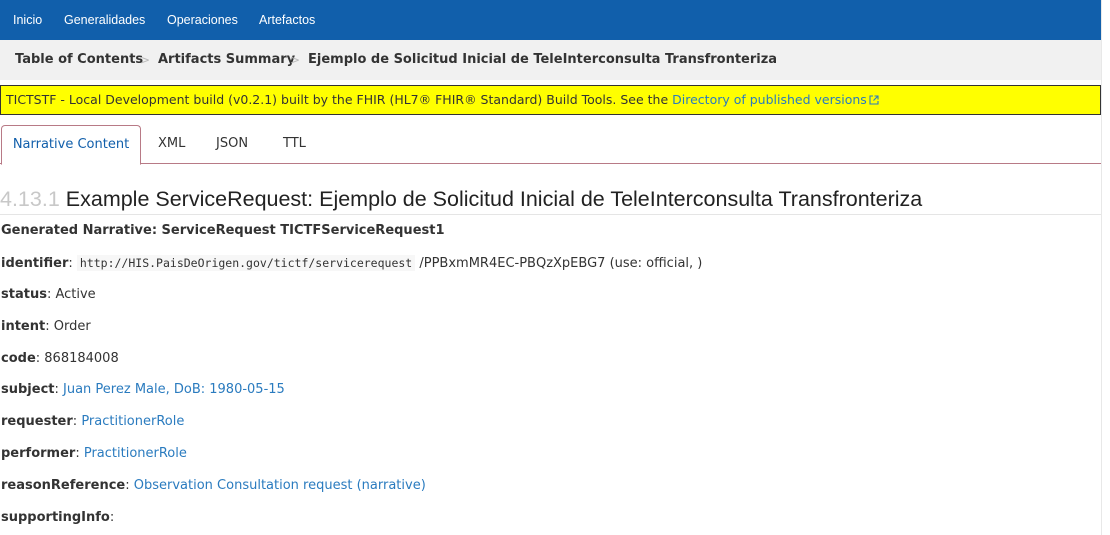 This screenshot has width=1110, height=535. I want to click on performer-row: performer: PractitionerRole, so click(94, 453).